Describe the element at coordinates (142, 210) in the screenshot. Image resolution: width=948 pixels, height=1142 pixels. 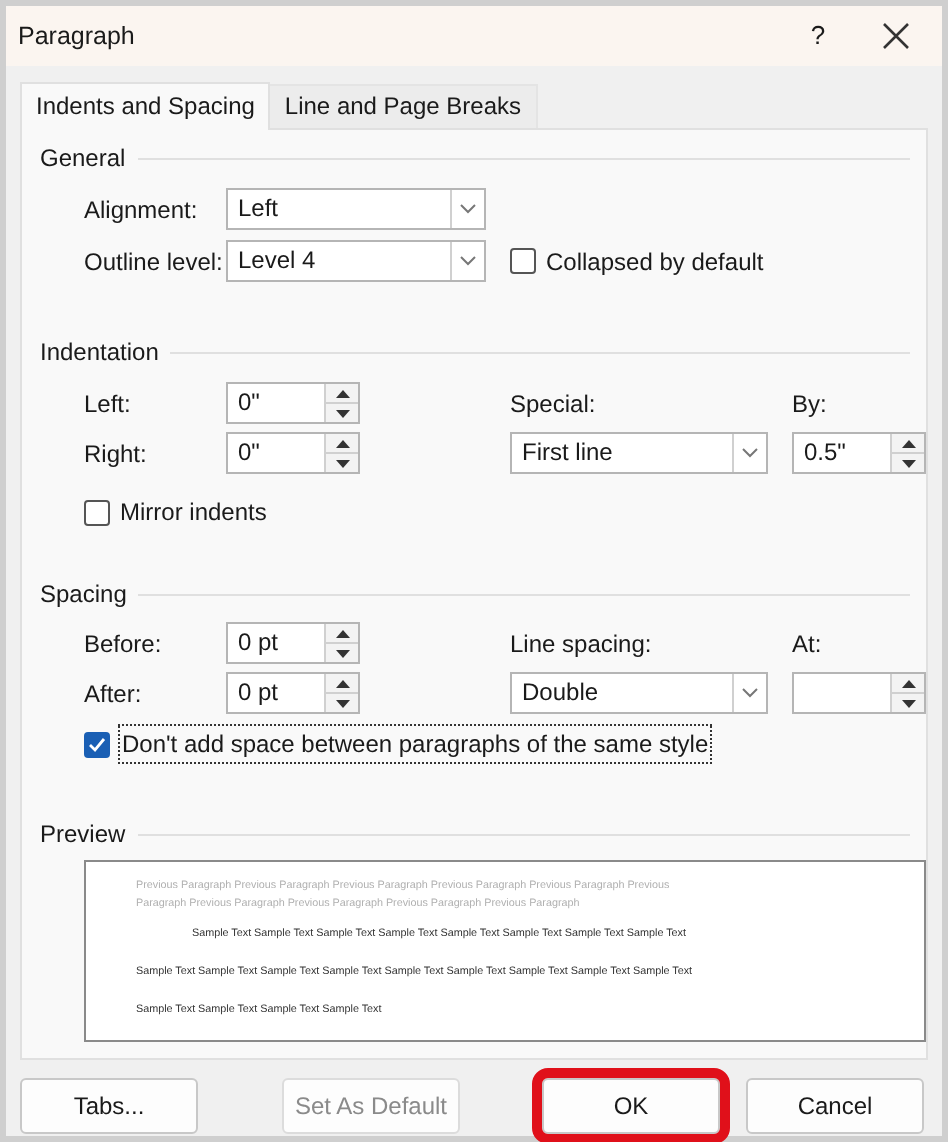
I see `field-label: Alignment:` at that location.